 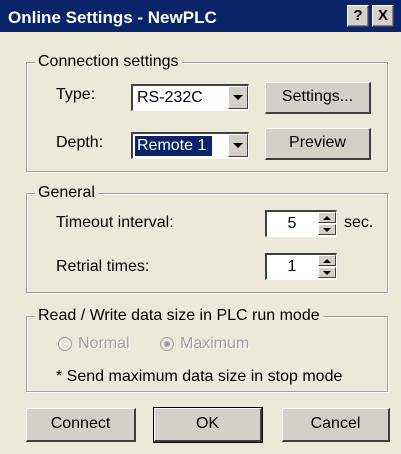 I want to click on help-button: ?, so click(x=358, y=16).